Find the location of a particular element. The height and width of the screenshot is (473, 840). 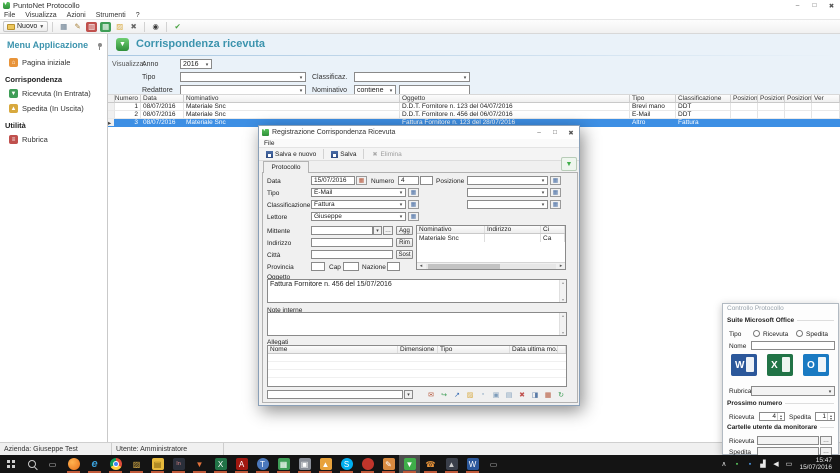

grid-header-numero: Numero is located at coordinates (128, 99).